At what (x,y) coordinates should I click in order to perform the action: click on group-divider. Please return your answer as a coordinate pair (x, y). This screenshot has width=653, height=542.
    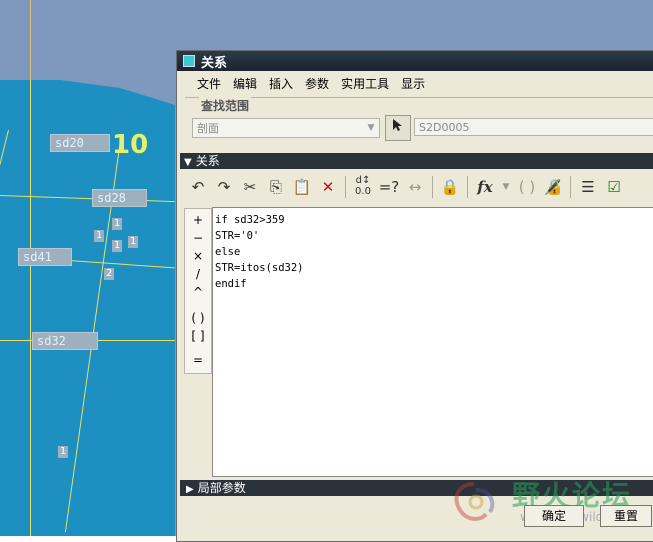
    Looking at the image, I should click on (419, 97).